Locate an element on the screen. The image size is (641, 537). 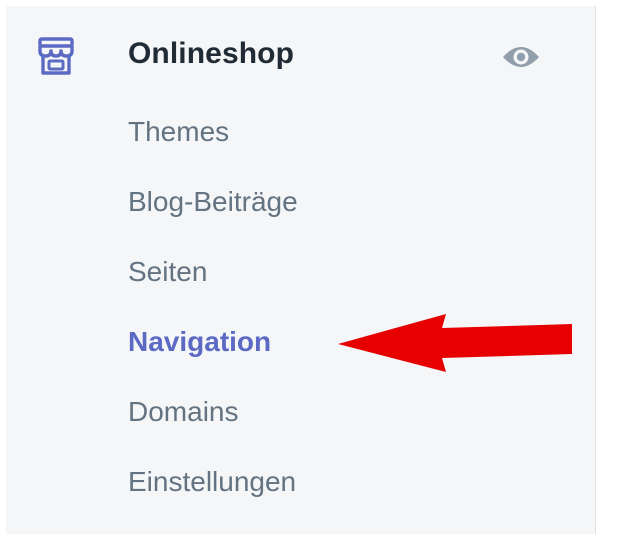
store-icon is located at coordinates (56, 58).